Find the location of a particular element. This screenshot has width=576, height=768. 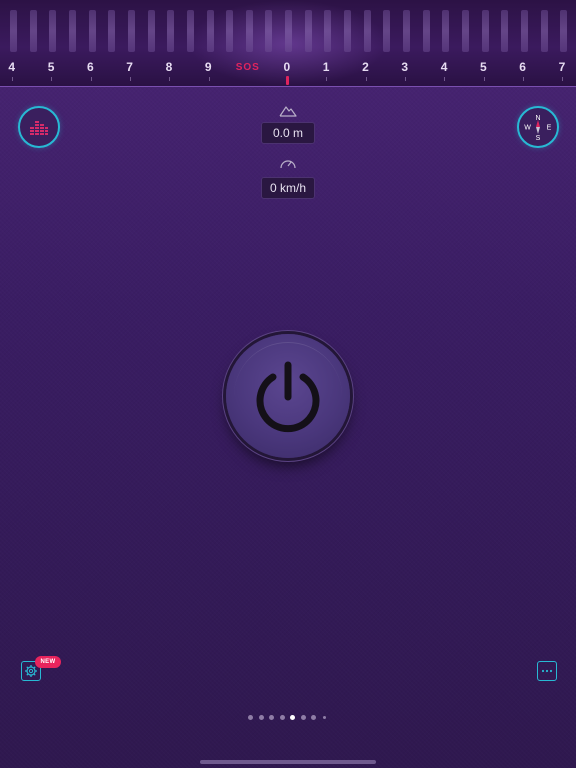

equalizer-button is located at coordinates (39, 127).